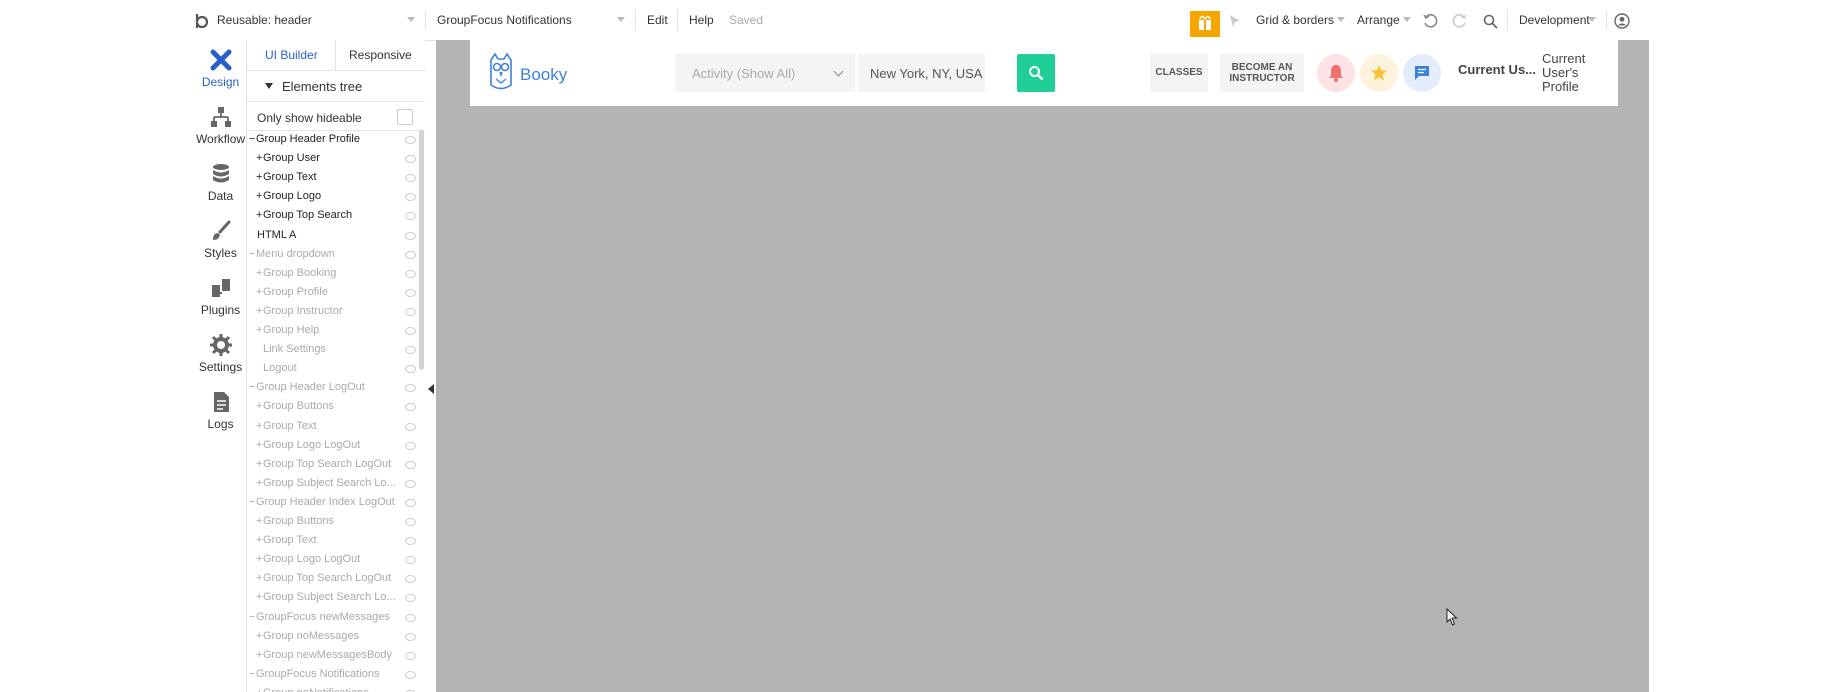 This screenshot has width=1830, height=692. I want to click on activity-dropdown: Activity (Show All), so click(765, 73).